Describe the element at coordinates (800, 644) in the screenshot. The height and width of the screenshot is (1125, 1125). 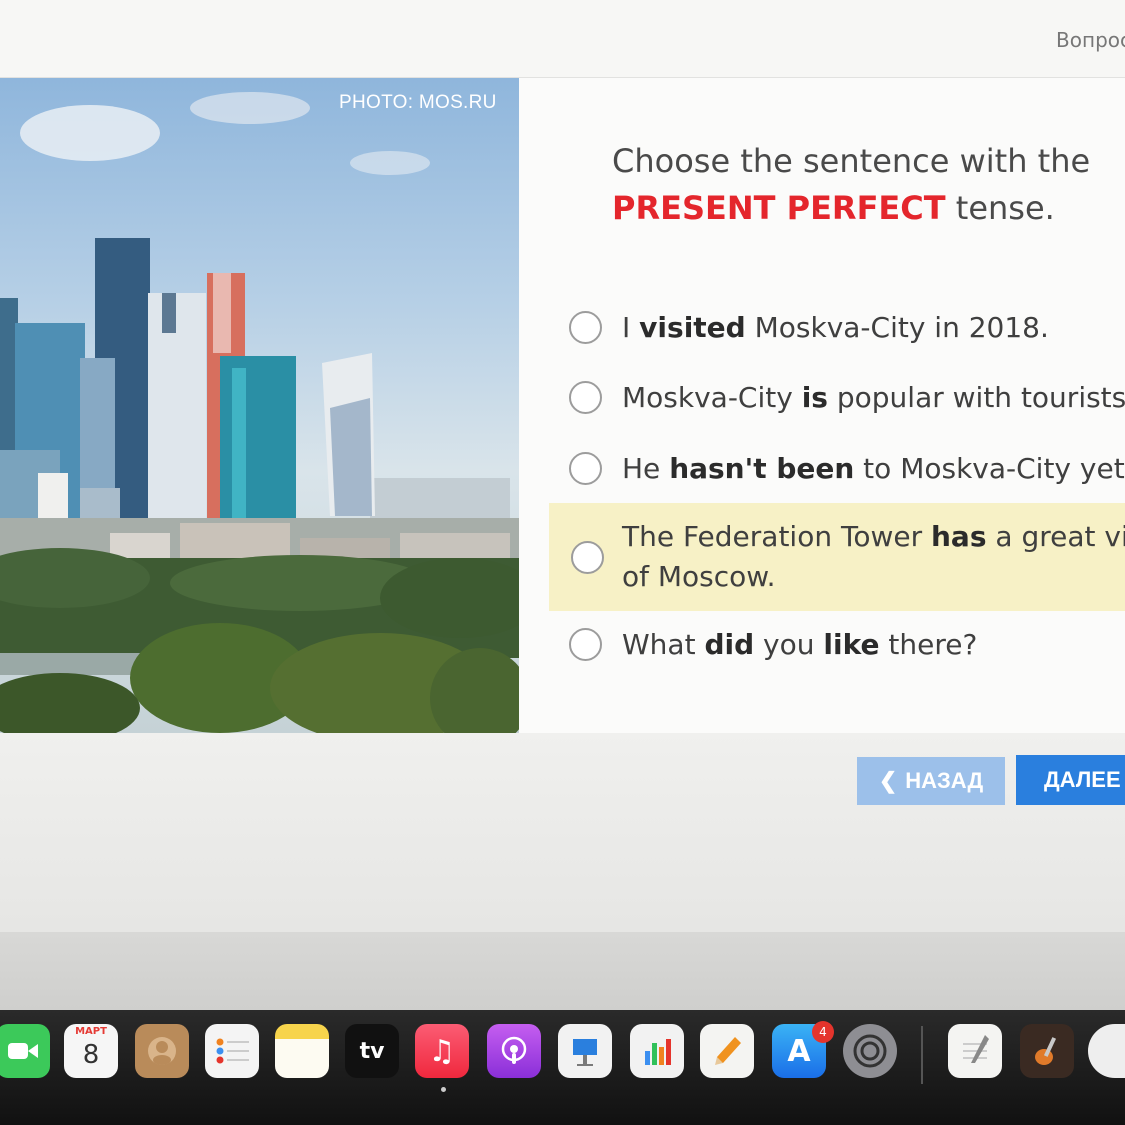
I see `option-text: What did you like there?` at that location.